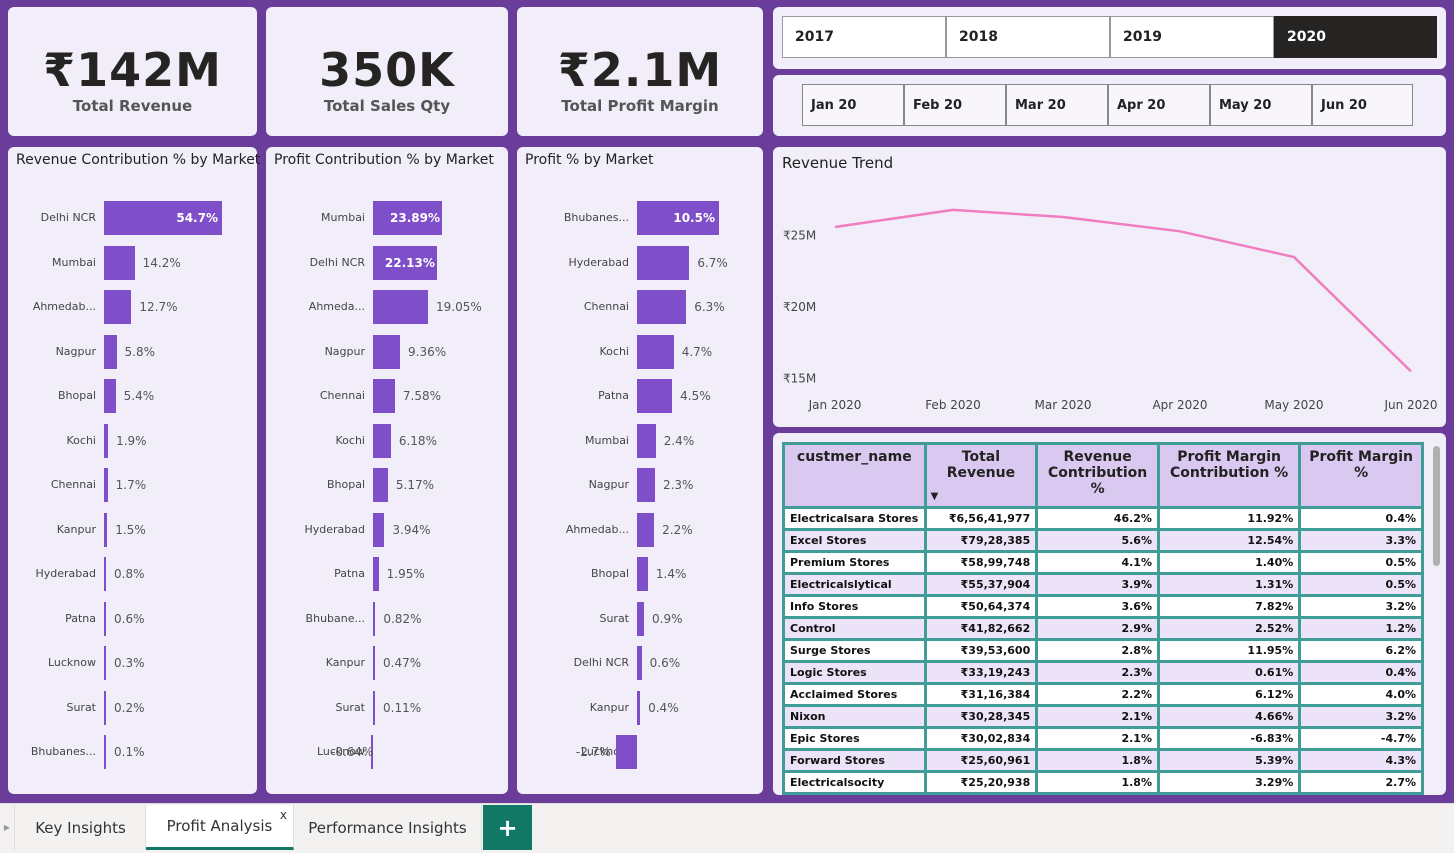 Image resolution: width=1454 pixels, height=853 pixels. What do you see at coordinates (1103, 628) in the screenshot?
I see `table-row: Control ₹41,82,662 2.9% 2.52% 1.2%` at bounding box center [1103, 628].